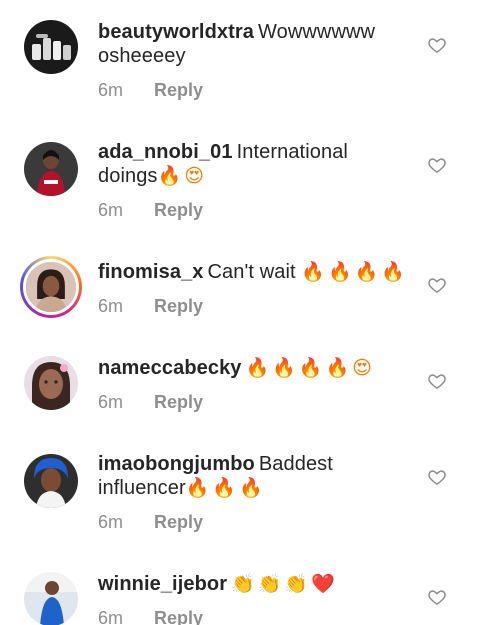 The image size is (480, 625). I want to click on comment-emojis: 🔥😍, so click(182, 176).